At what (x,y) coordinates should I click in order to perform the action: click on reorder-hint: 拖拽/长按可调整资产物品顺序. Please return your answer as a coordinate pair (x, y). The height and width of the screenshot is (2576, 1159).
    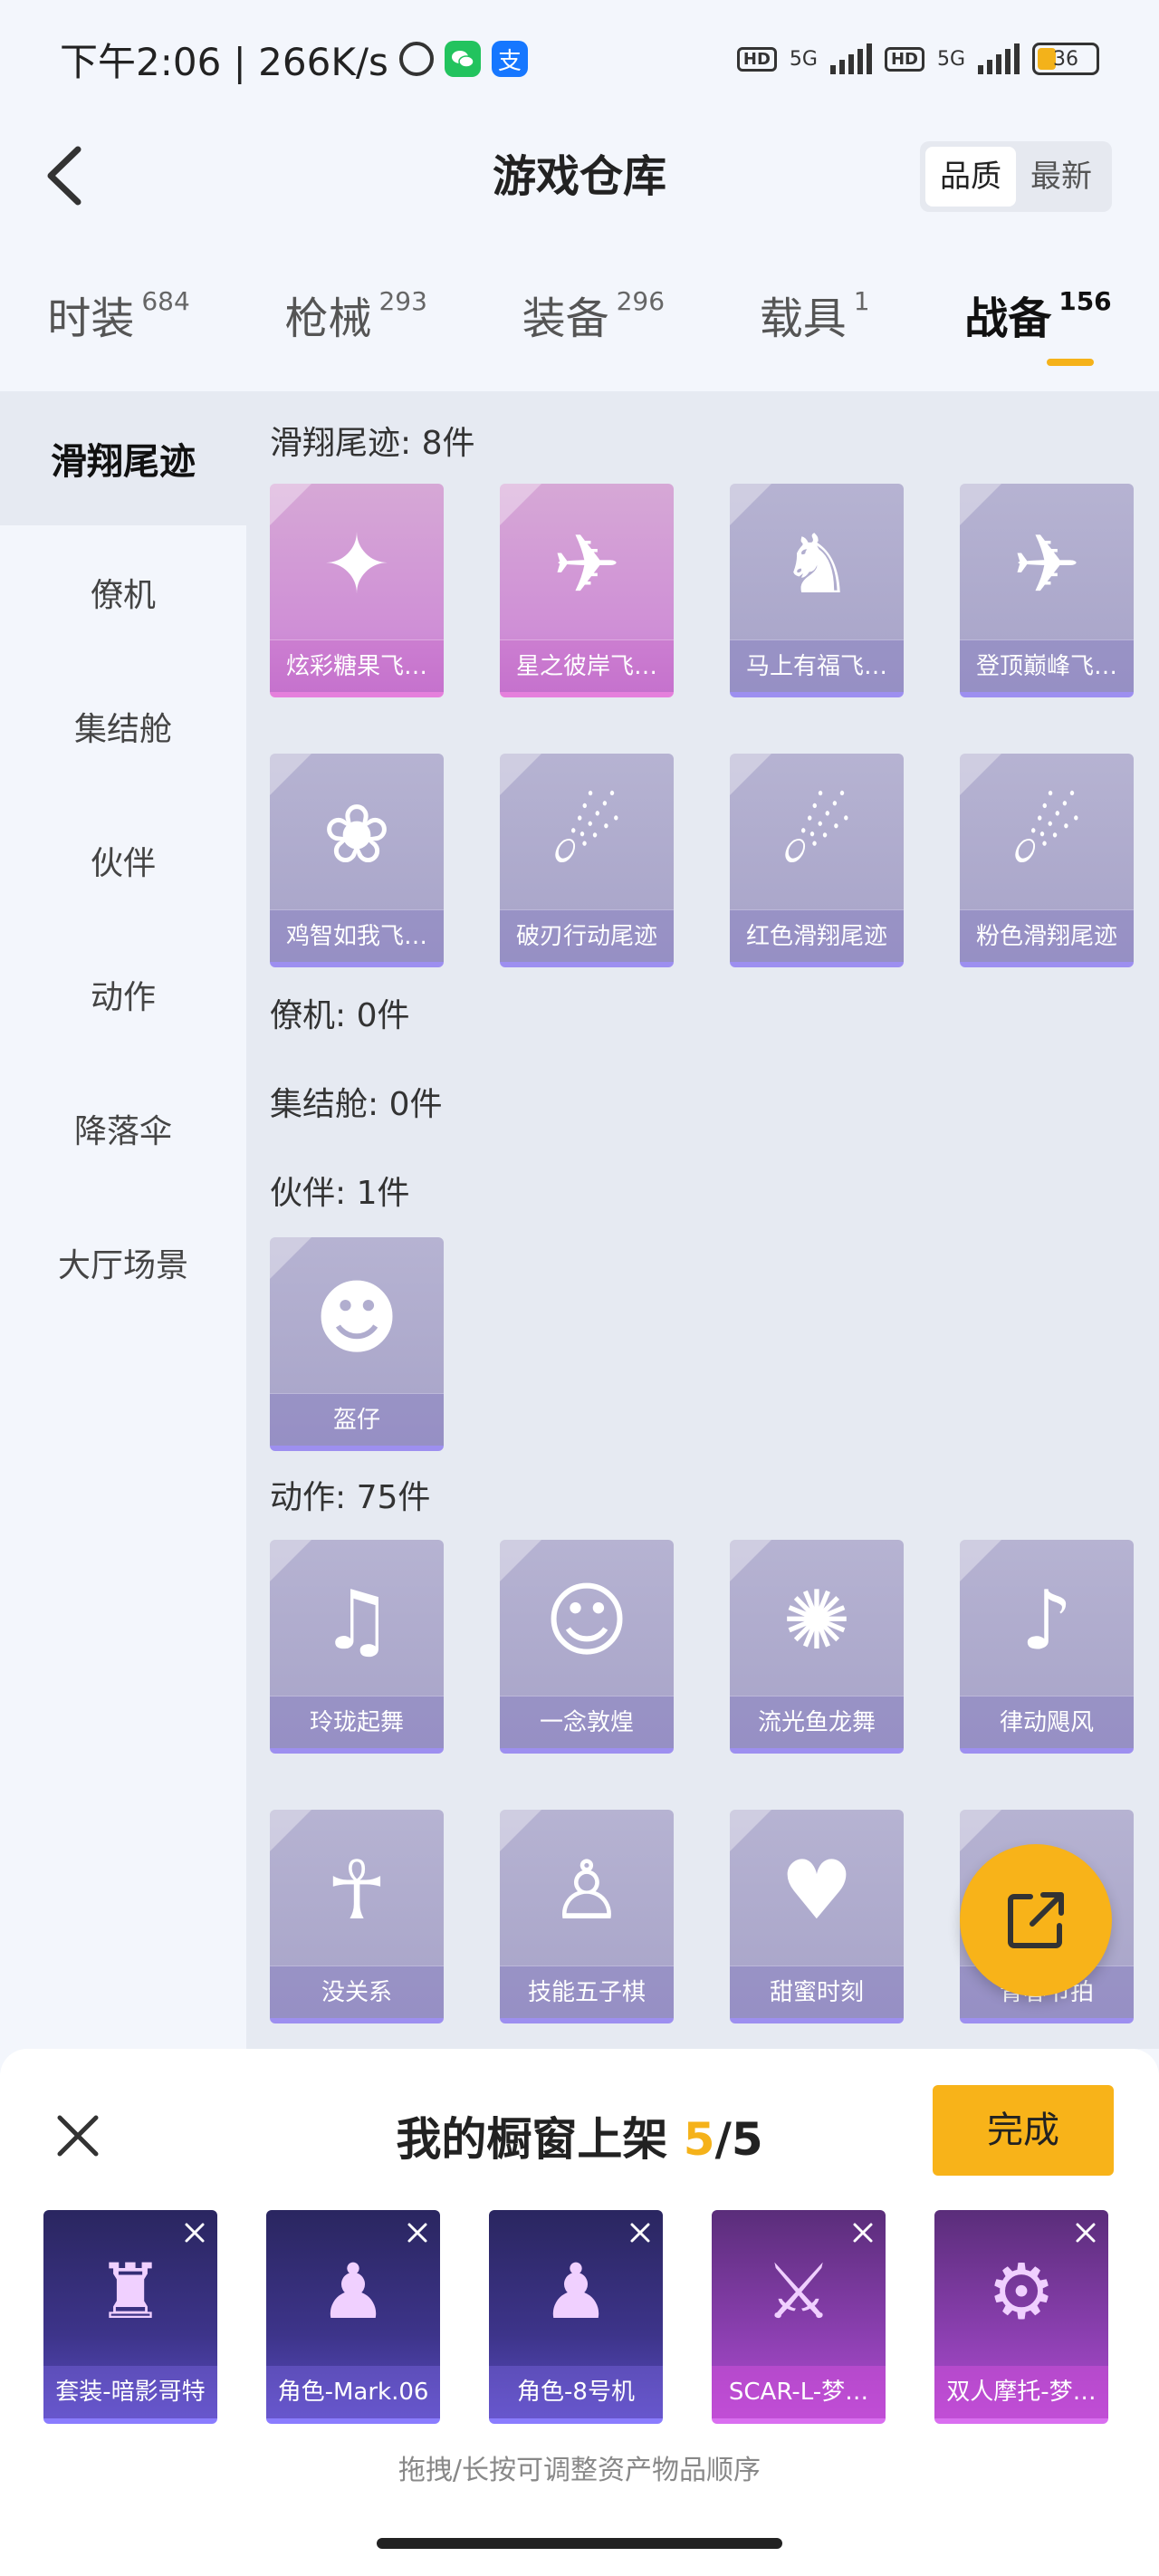
    Looking at the image, I should click on (579, 2470).